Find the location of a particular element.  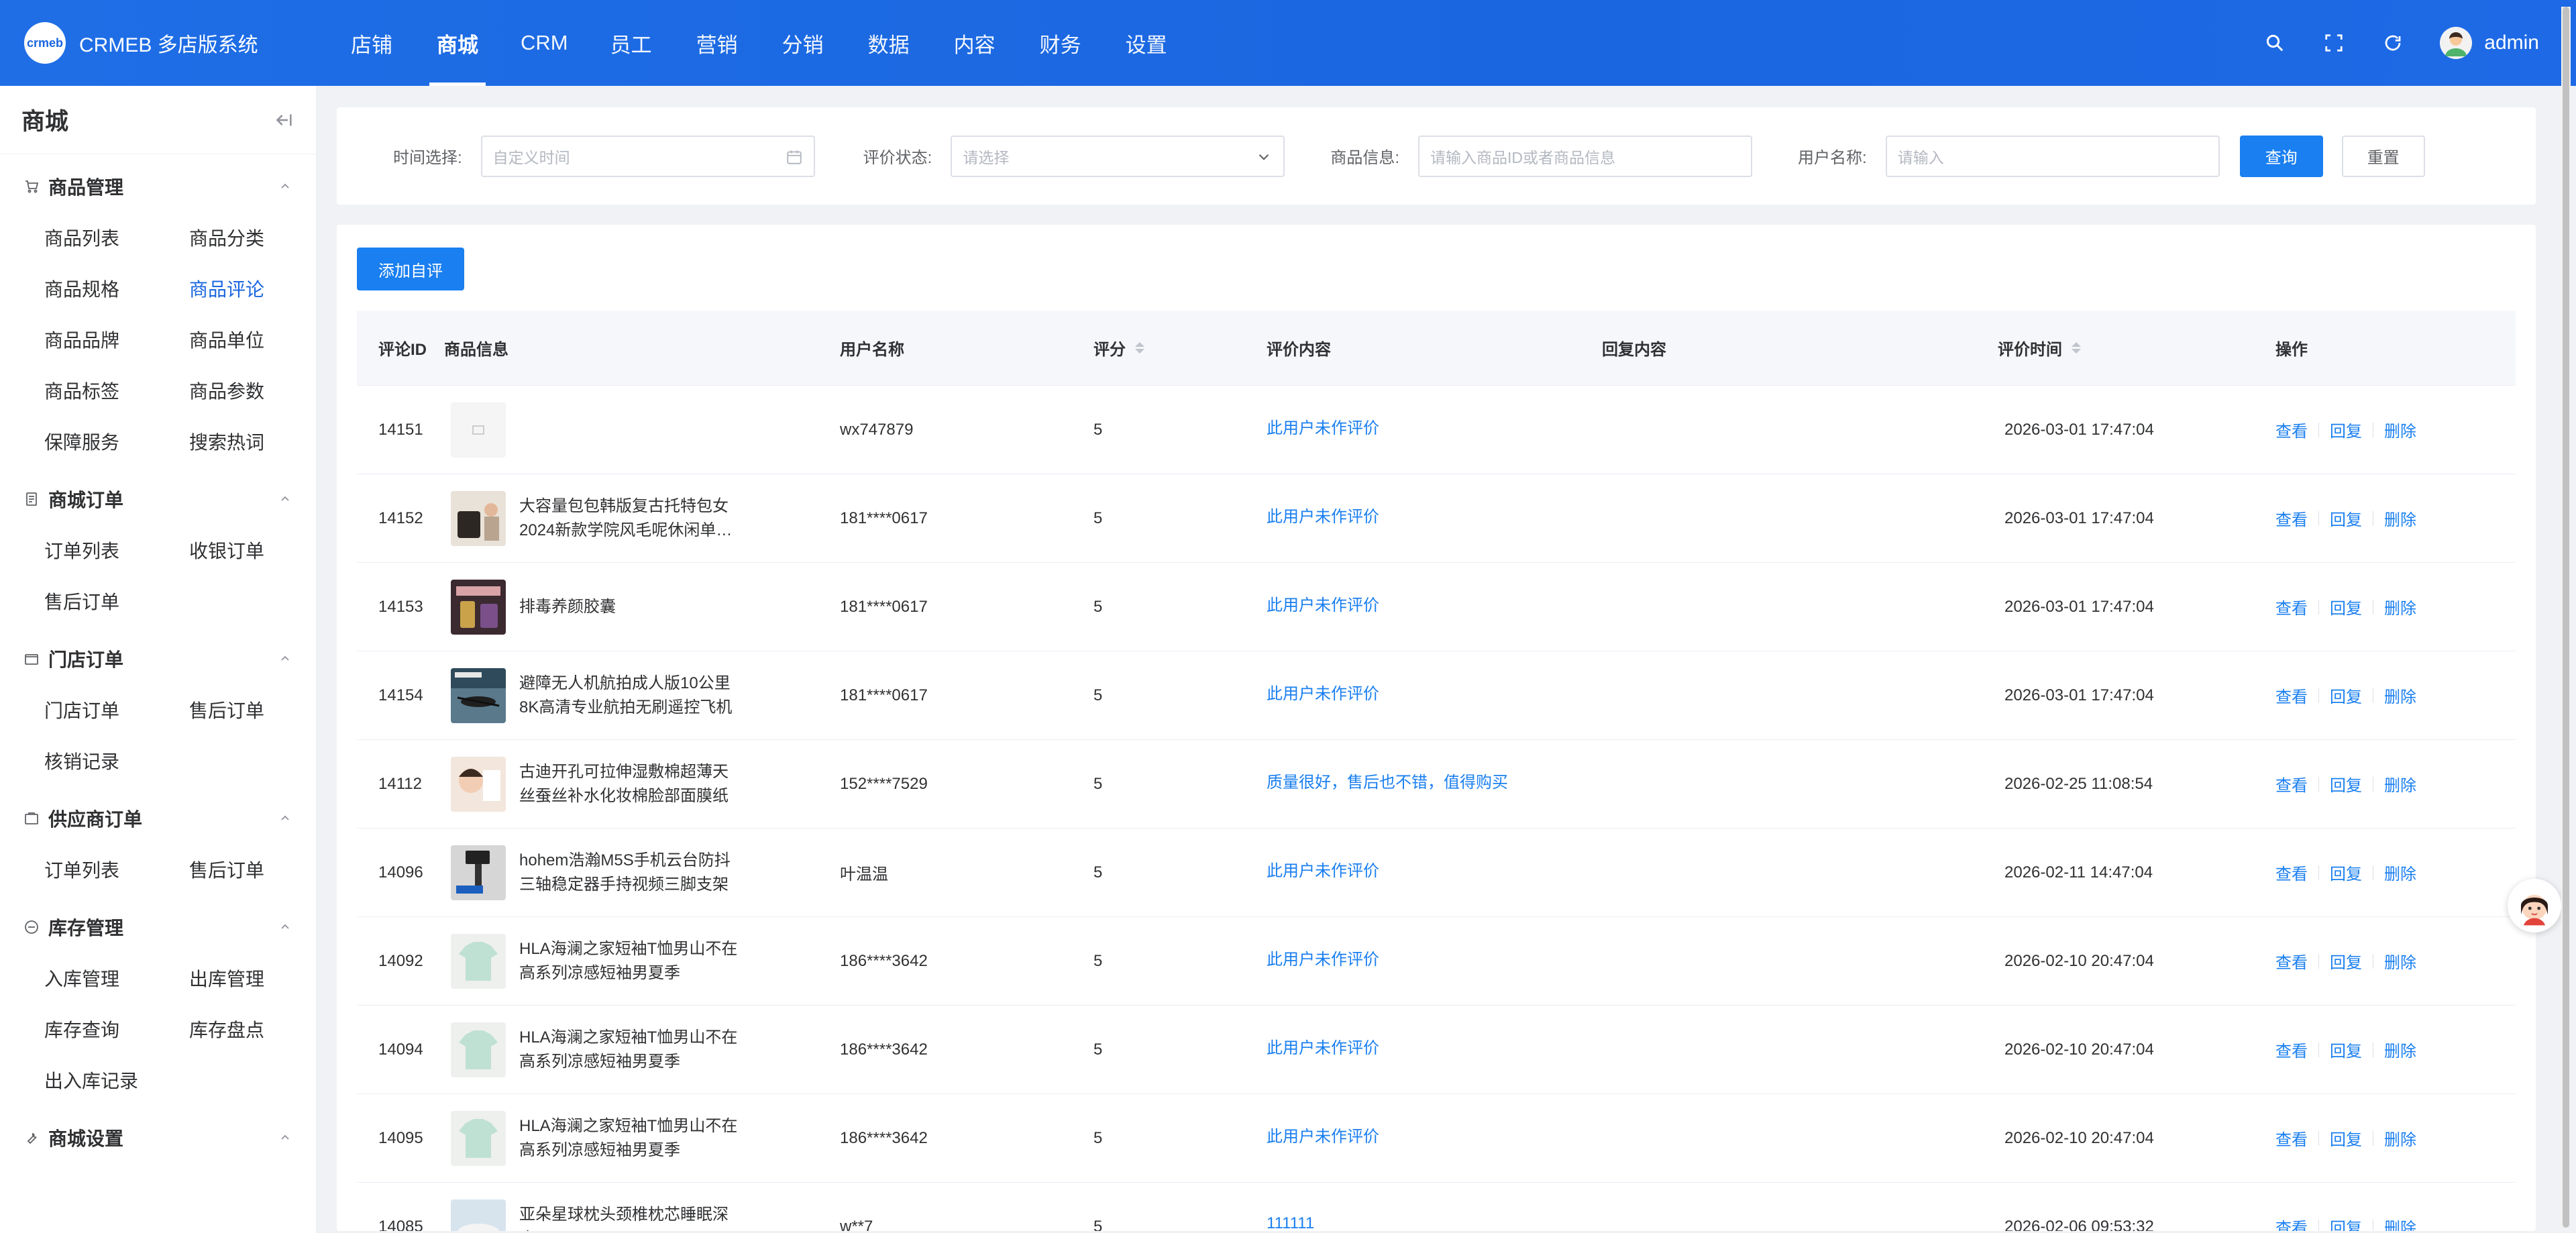

sidebar-group-header: 库存管理 is located at coordinates (158, 927).